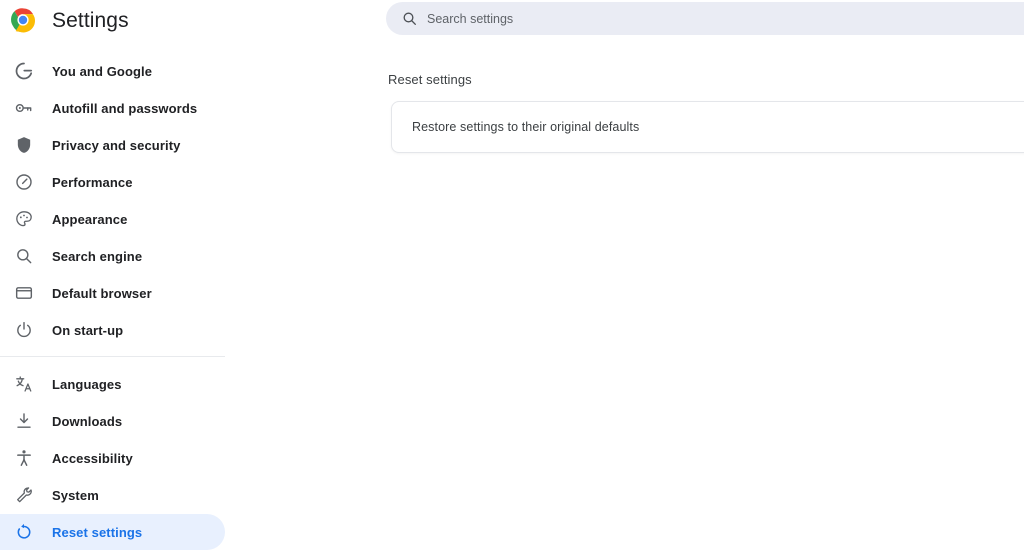 Image resolution: width=1024 pixels, height=556 pixels. What do you see at coordinates (112, 356) in the screenshot?
I see `sidebar-divider` at bounding box center [112, 356].